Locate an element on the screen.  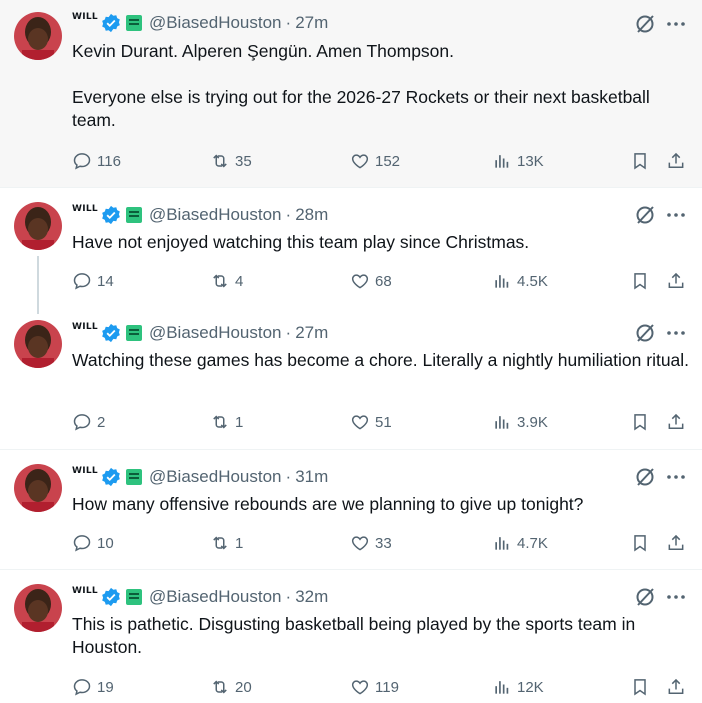
views-button: 12K is located at coordinates (518, 687).